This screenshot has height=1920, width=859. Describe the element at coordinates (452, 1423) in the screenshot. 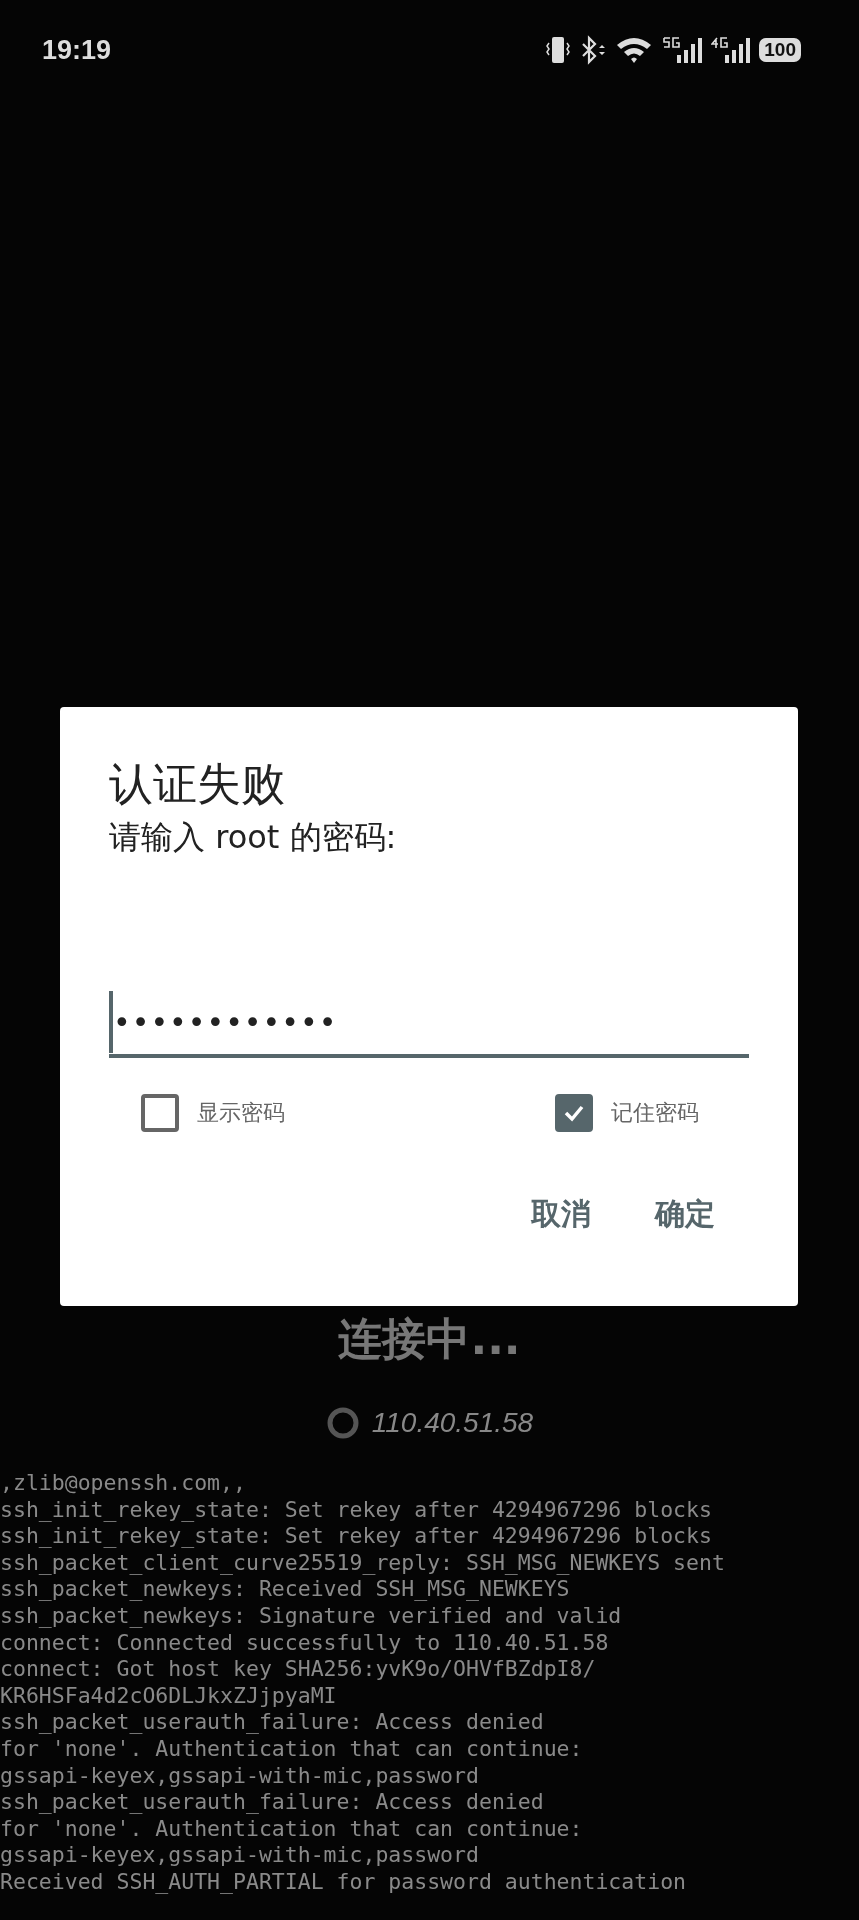

I see `host-address: 110.40.51.58` at that location.